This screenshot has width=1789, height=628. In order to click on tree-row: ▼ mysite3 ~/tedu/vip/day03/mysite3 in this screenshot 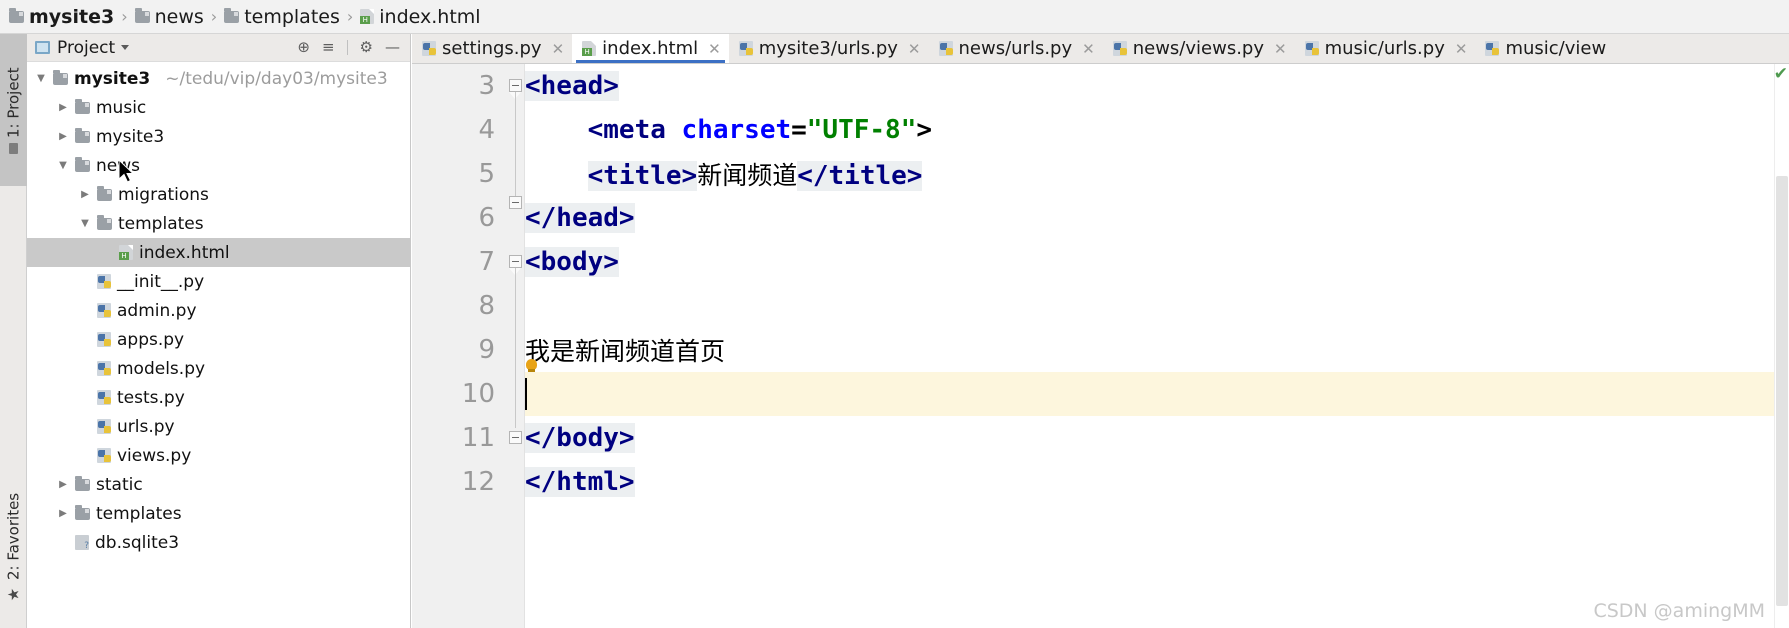, I will do `click(218, 78)`.